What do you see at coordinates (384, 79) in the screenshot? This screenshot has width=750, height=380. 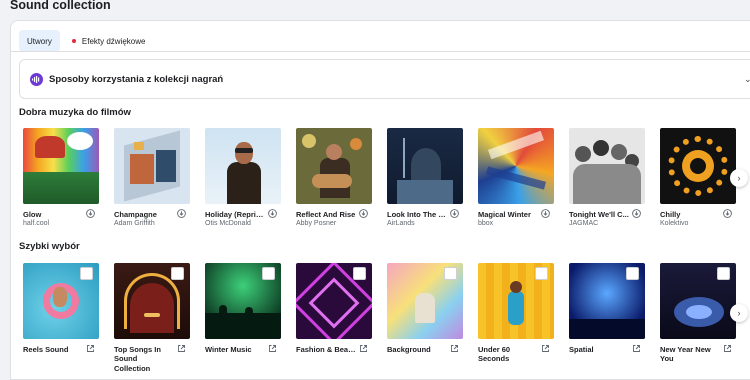 I see `usage-accordion: Sposoby korzystania z kolekcji nagrań ⌄` at bounding box center [384, 79].